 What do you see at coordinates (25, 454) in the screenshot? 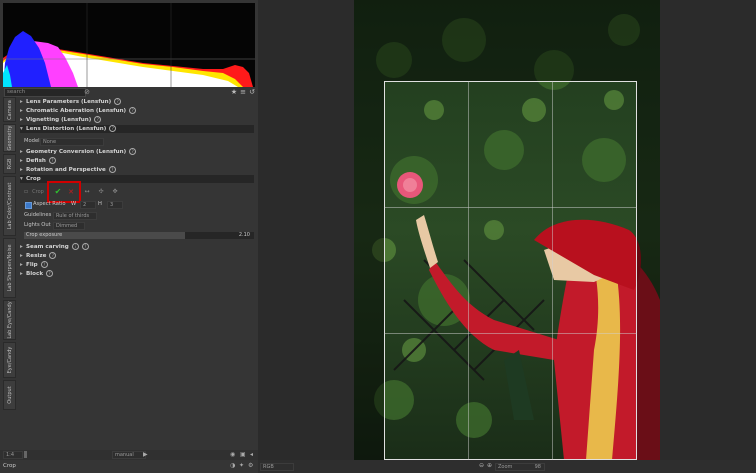
I see `progress-marker` at bounding box center [25, 454].